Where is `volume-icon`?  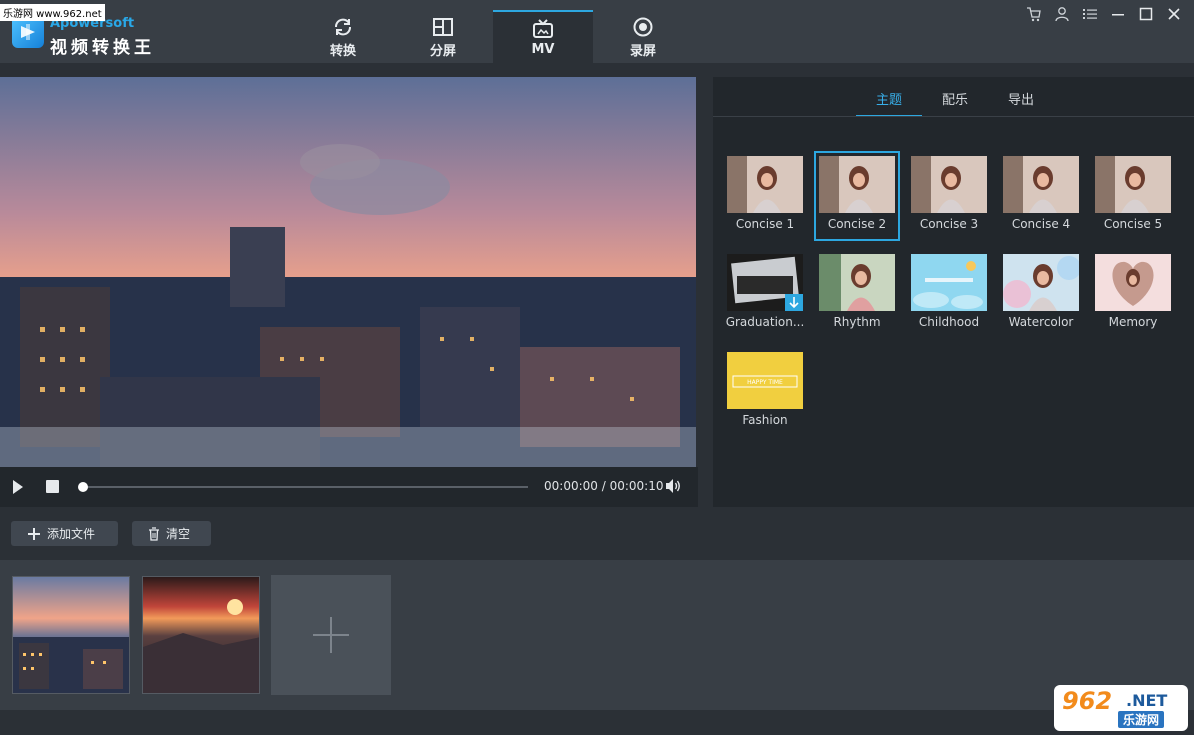
volume-icon is located at coordinates (673, 486).